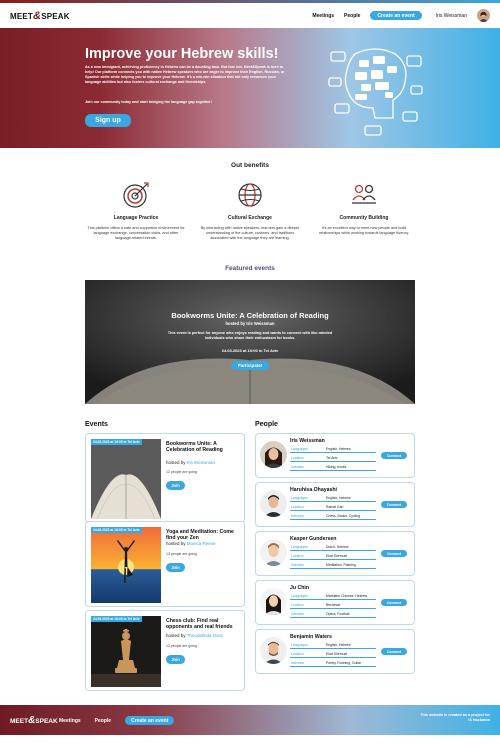  I want to click on person-interests: Poetry, Running, Guitar, so click(344, 663).